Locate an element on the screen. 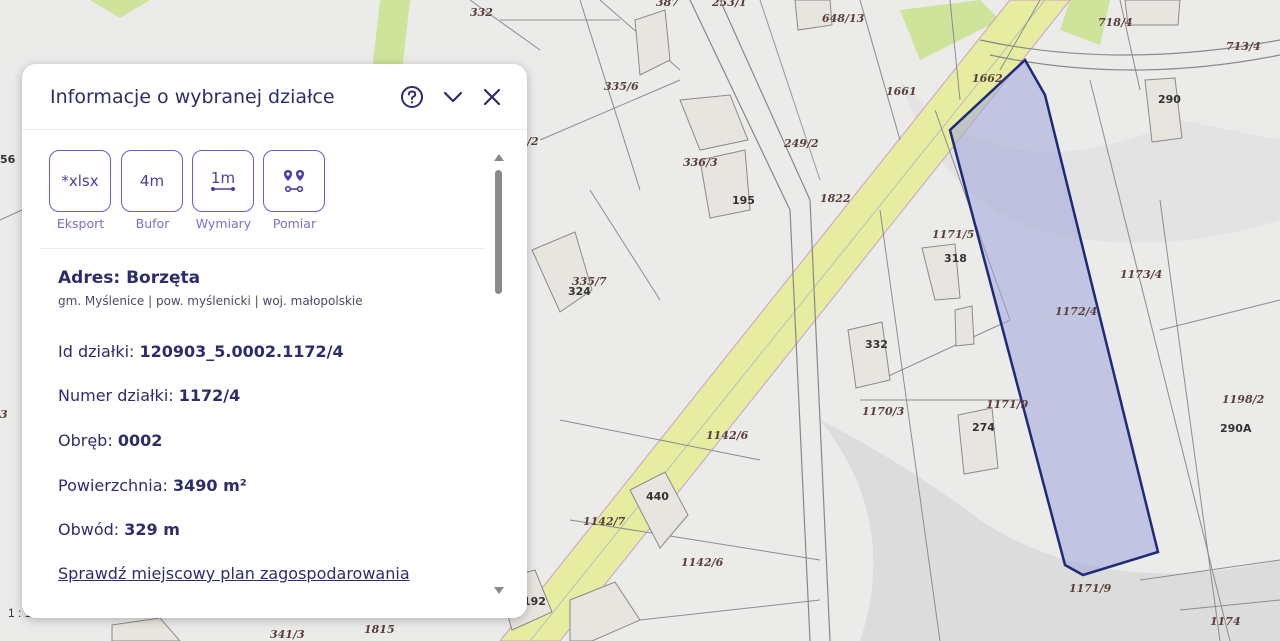 Image resolution: width=1280 pixels, height=641 pixels. parcel-number-label: 1171/5 is located at coordinates (953, 234).